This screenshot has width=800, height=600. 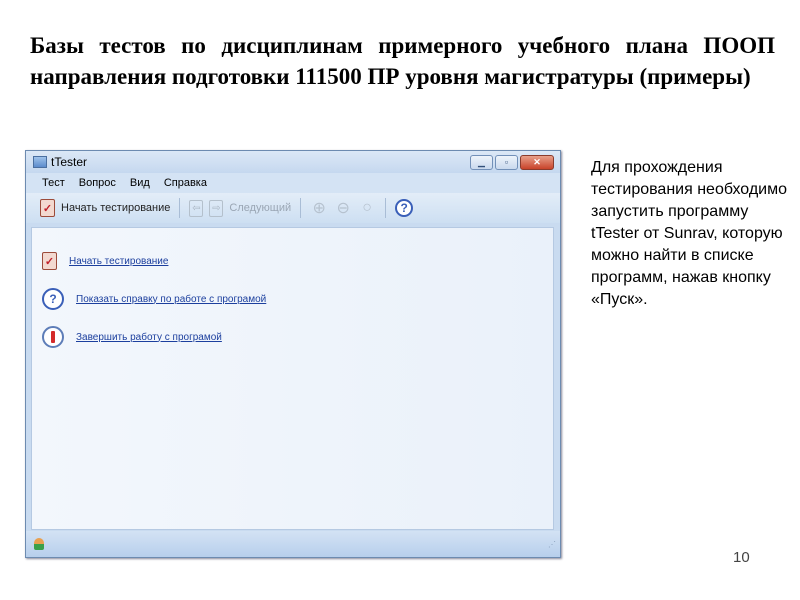 What do you see at coordinates (53, 183) in the screenshot?
I see `menu-test: Тест` at bounding box center [53, 183].